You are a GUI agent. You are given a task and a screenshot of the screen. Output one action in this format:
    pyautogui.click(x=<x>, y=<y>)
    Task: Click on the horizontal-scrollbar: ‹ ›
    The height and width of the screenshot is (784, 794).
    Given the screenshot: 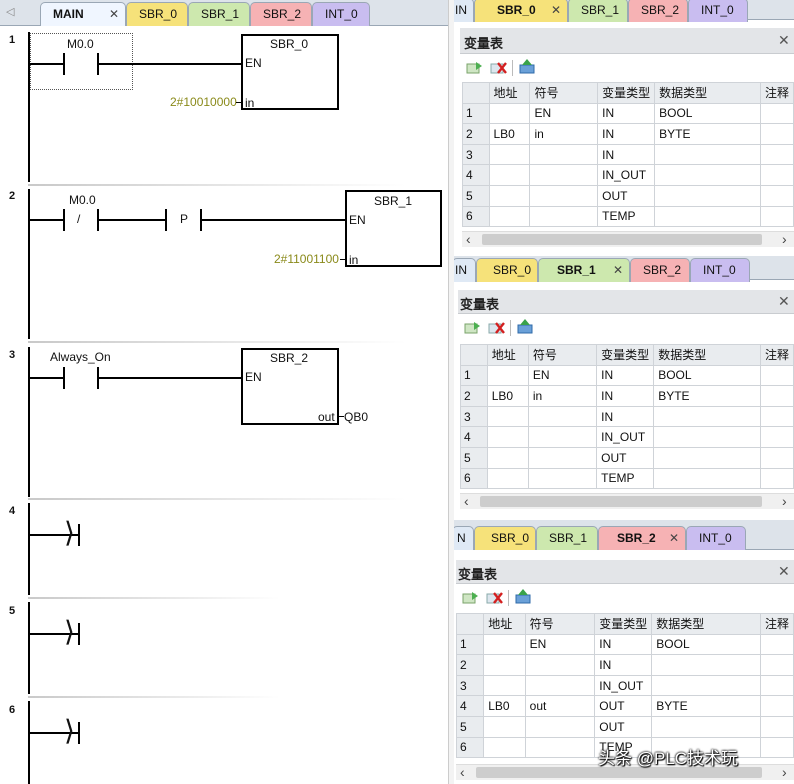 What is the action you would take?
    pyautogui.click(x=628, y=239)
    